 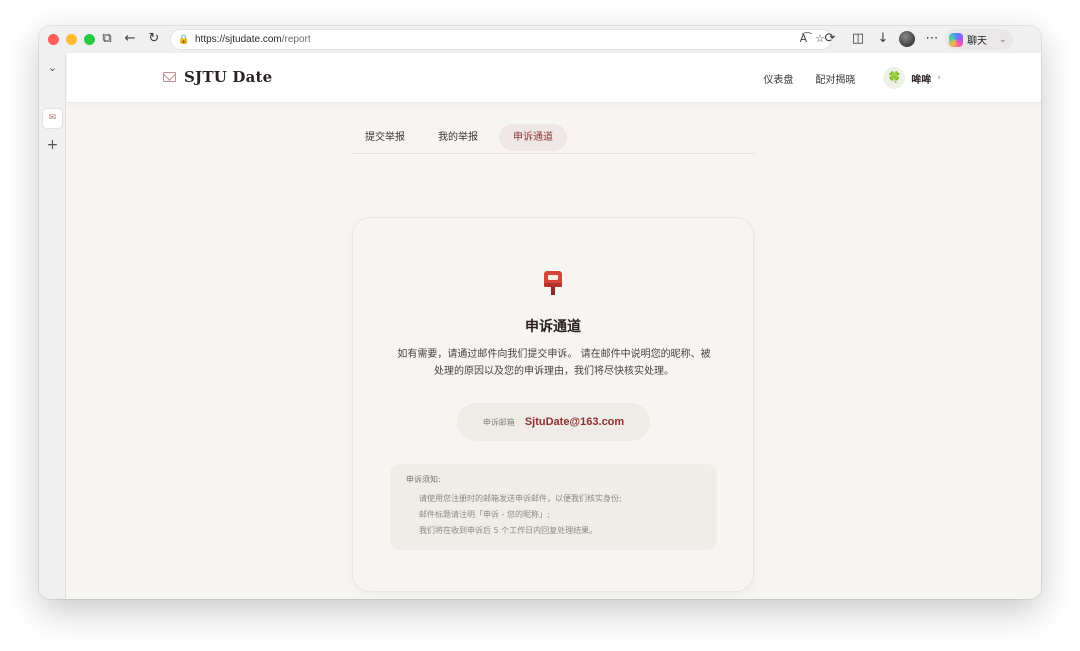 I want to click on user-name: 哞哞, so click(x=921, y=80).